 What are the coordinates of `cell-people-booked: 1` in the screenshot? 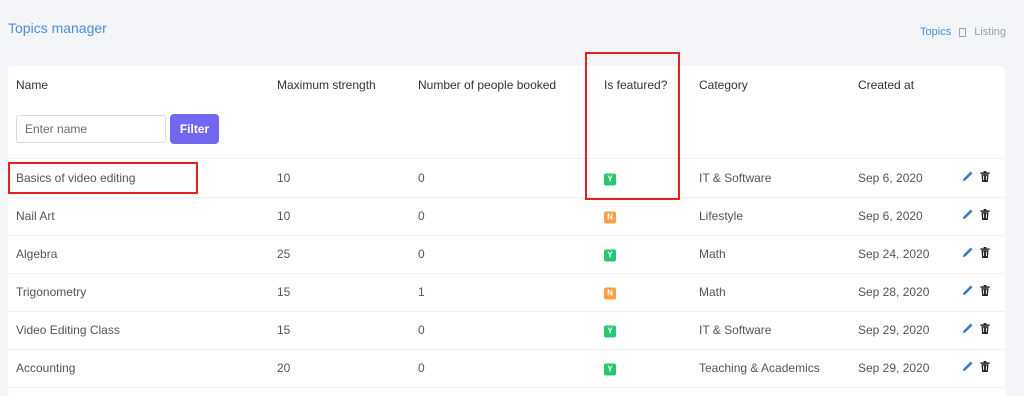 It's located at (421, 292).